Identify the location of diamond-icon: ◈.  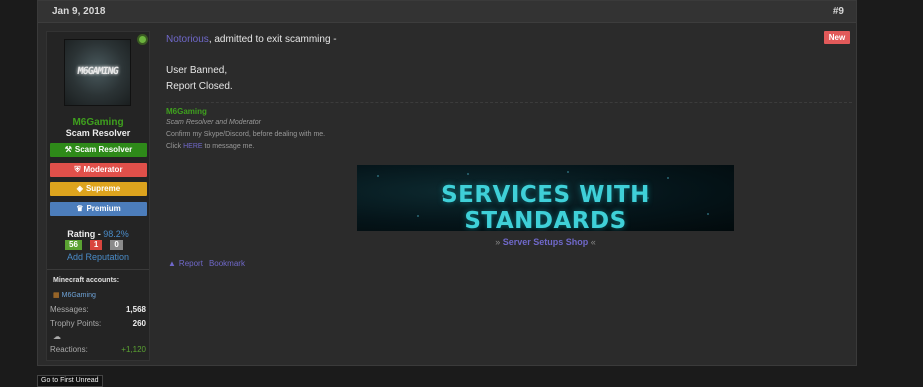
(79, 188).